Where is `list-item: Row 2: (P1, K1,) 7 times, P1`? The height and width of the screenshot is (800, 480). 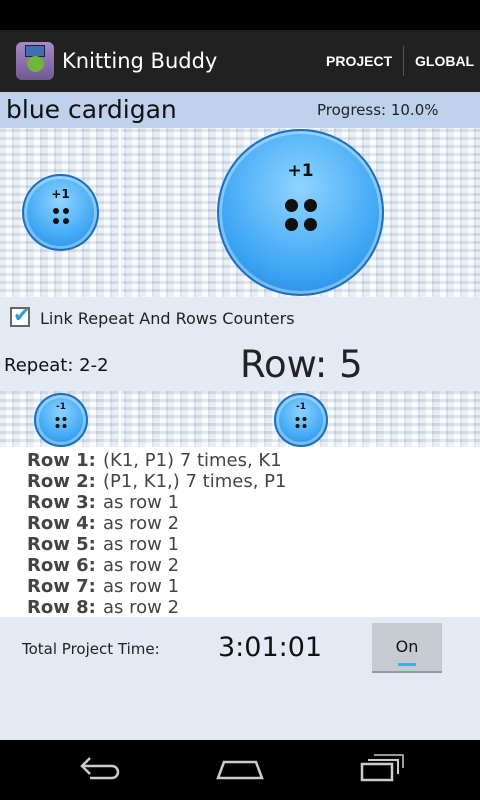
list-item: Row 2: (P1, K1,) 7 times, P1 is located at coordinates (253, 481).